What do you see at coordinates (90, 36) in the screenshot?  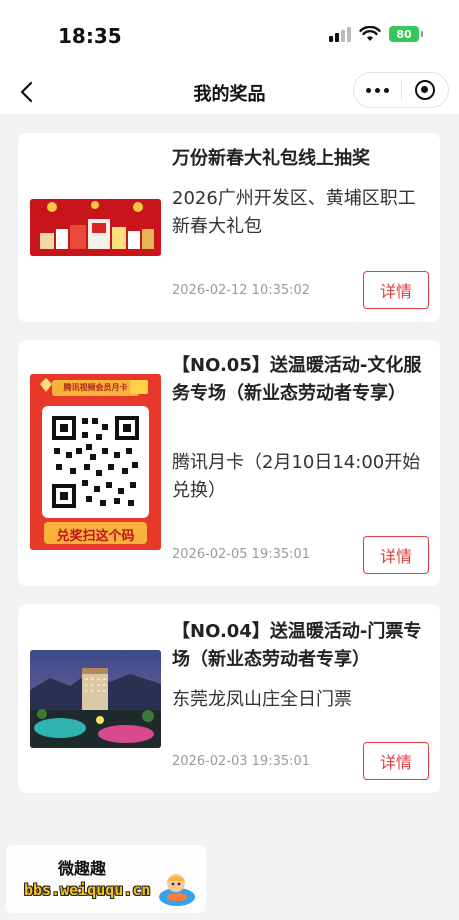 I see `status-time: 18:35` at bounding box center [90, 36].